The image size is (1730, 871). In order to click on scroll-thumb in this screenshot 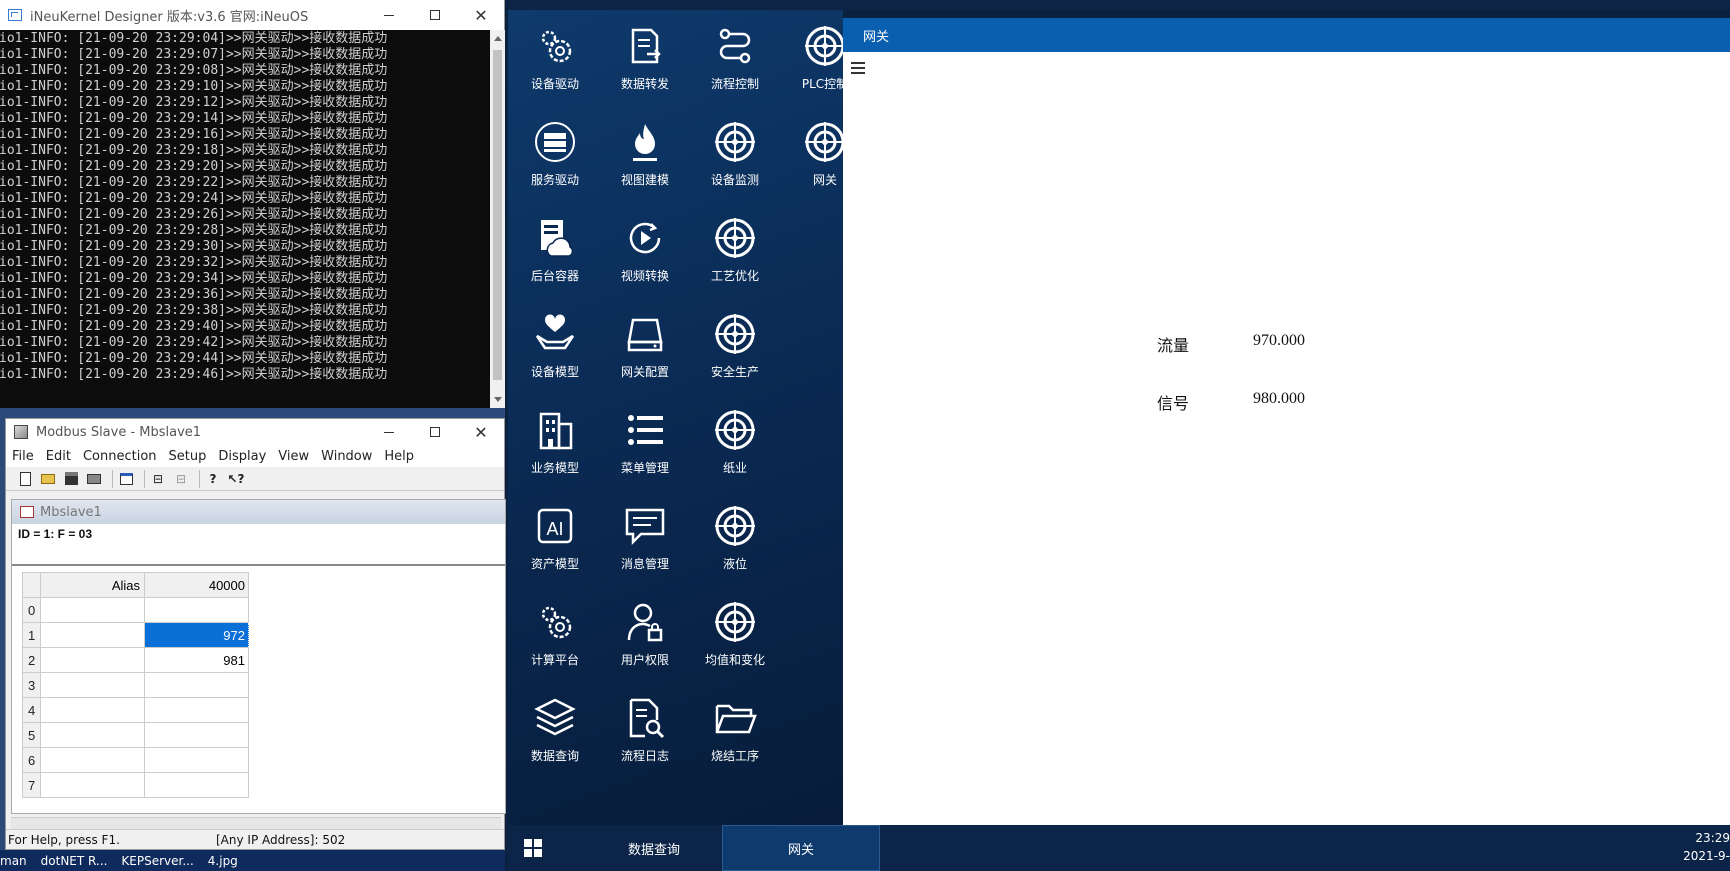, I will do `click(497, 215)`.